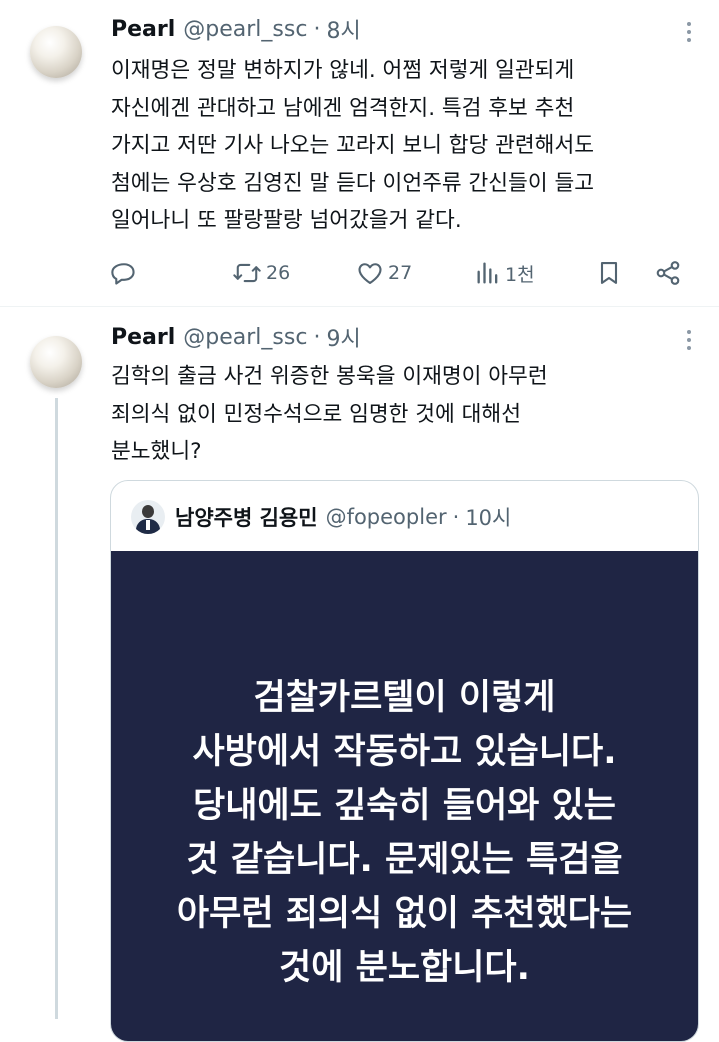 The image size is (719, 1042). What do you see at coordinates (329, 376) in the screenshot?
I see `tweet-text-line: 김학의 출금 사건 위증한 봉욱을 이재명이 아무런` at bounding box center [329, 376].